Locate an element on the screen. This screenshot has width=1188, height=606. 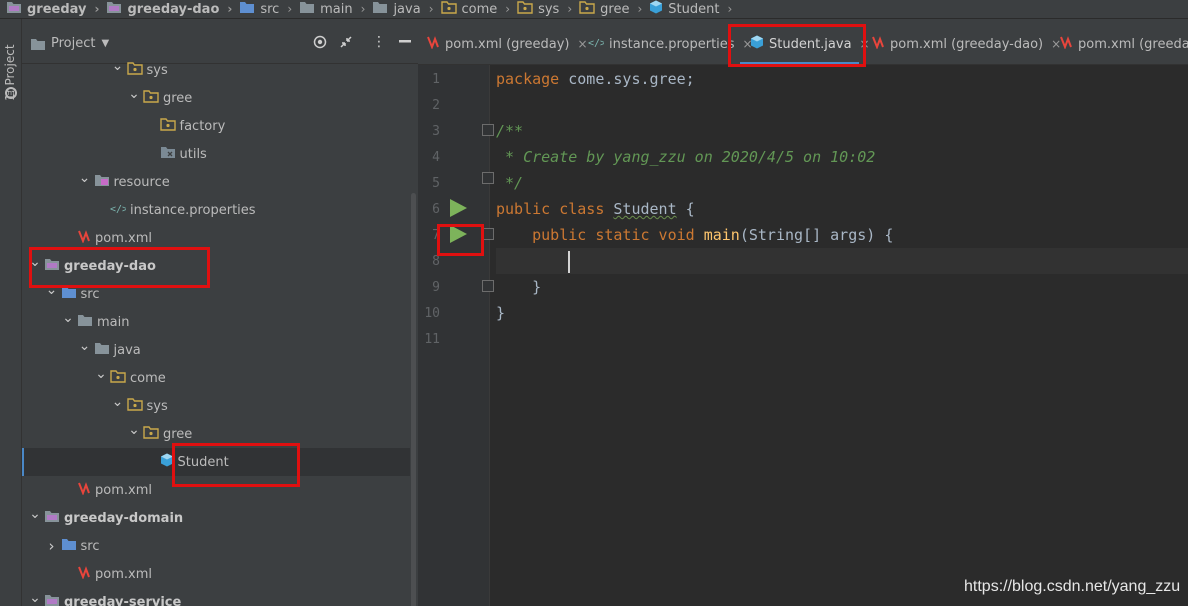
tree-item: ⌄ resource is located at coordinates (216, 182).